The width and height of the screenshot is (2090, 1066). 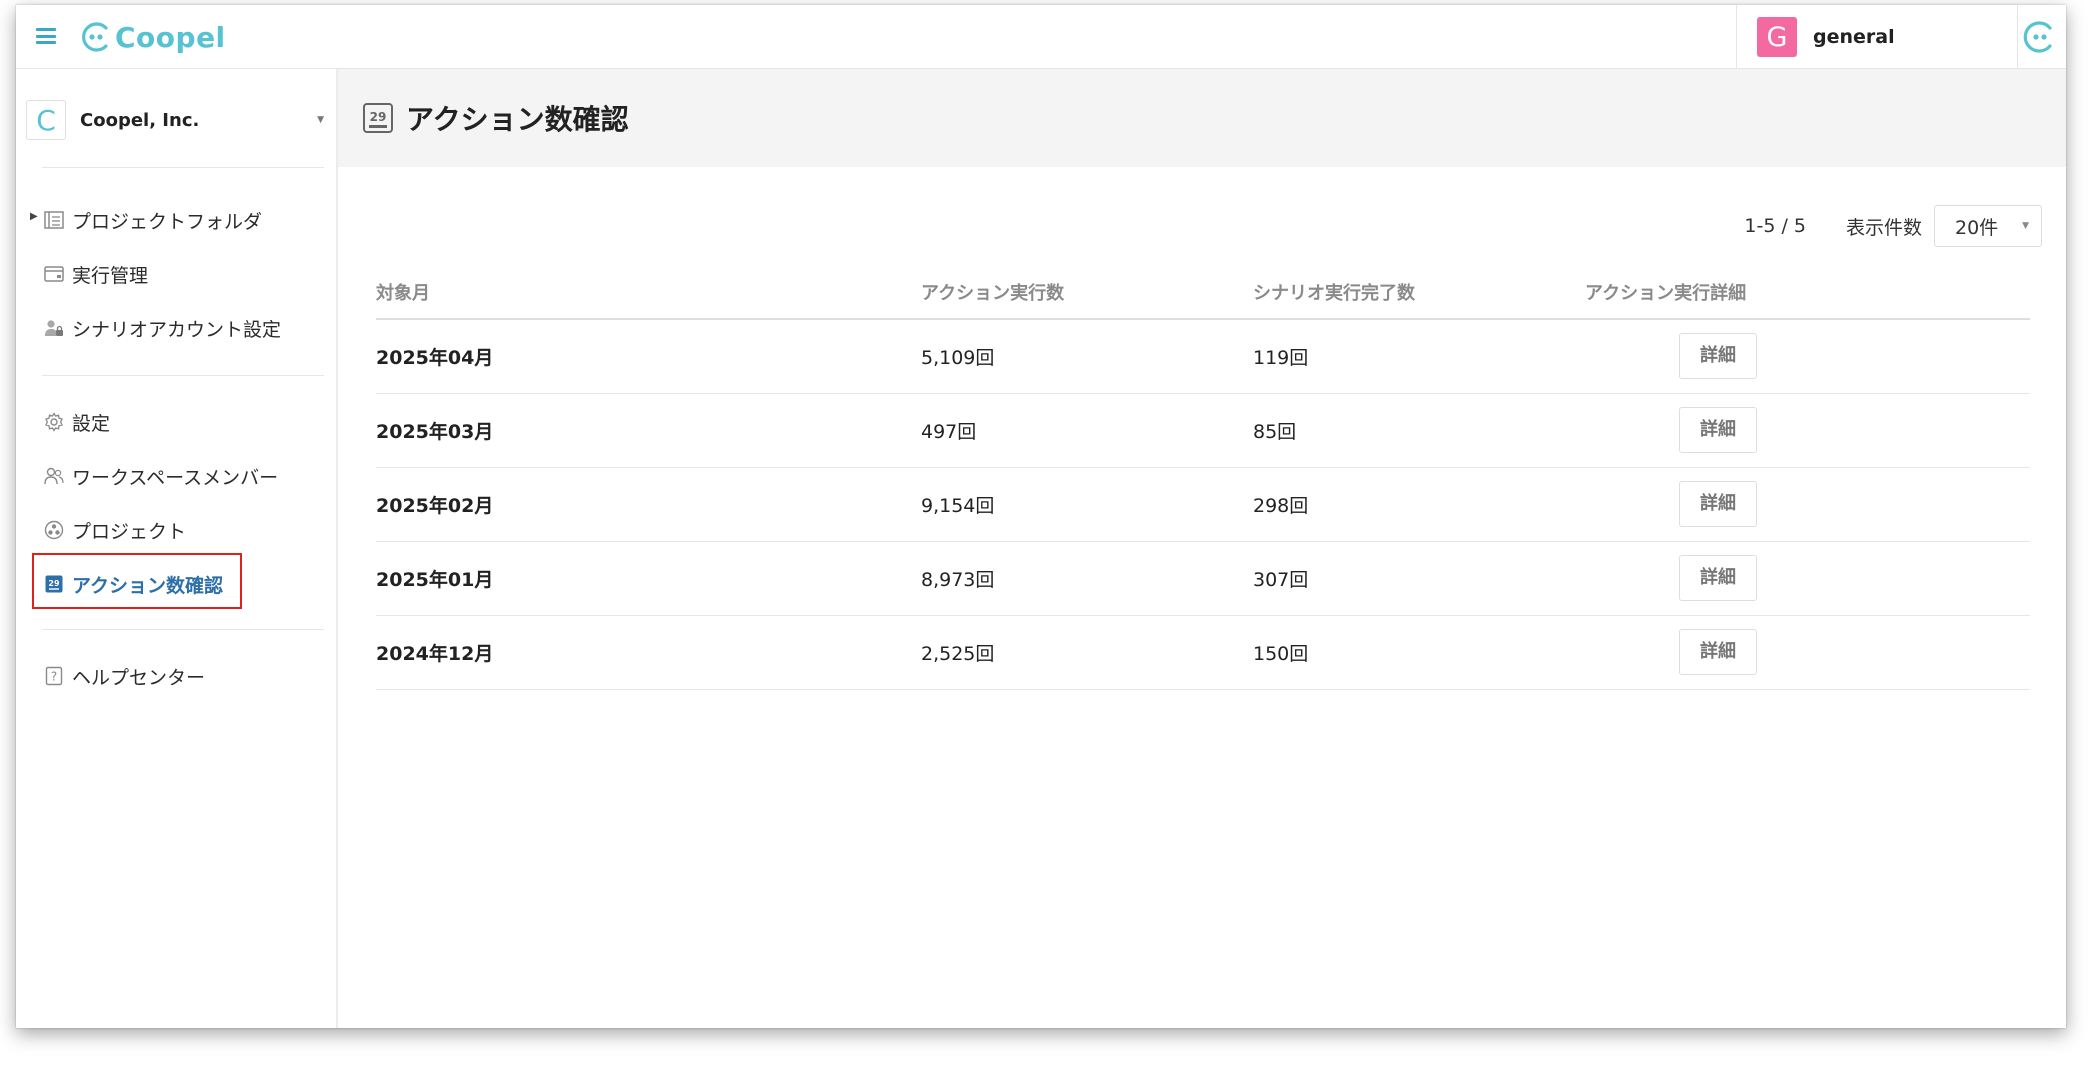 What do you see at coordinates (648, 430) in the screenshot?
I see `cell-month: 2025年03月` at bounding box center [648, 430].